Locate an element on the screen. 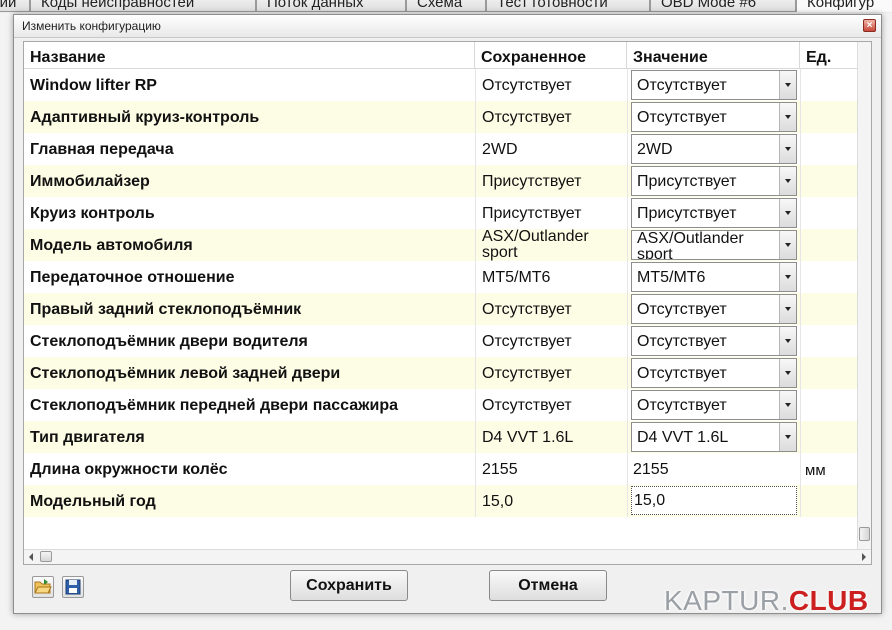 This screenshot has height=630, width=892. row-name: Модель автомобиля is located at coordinates (111, 245).